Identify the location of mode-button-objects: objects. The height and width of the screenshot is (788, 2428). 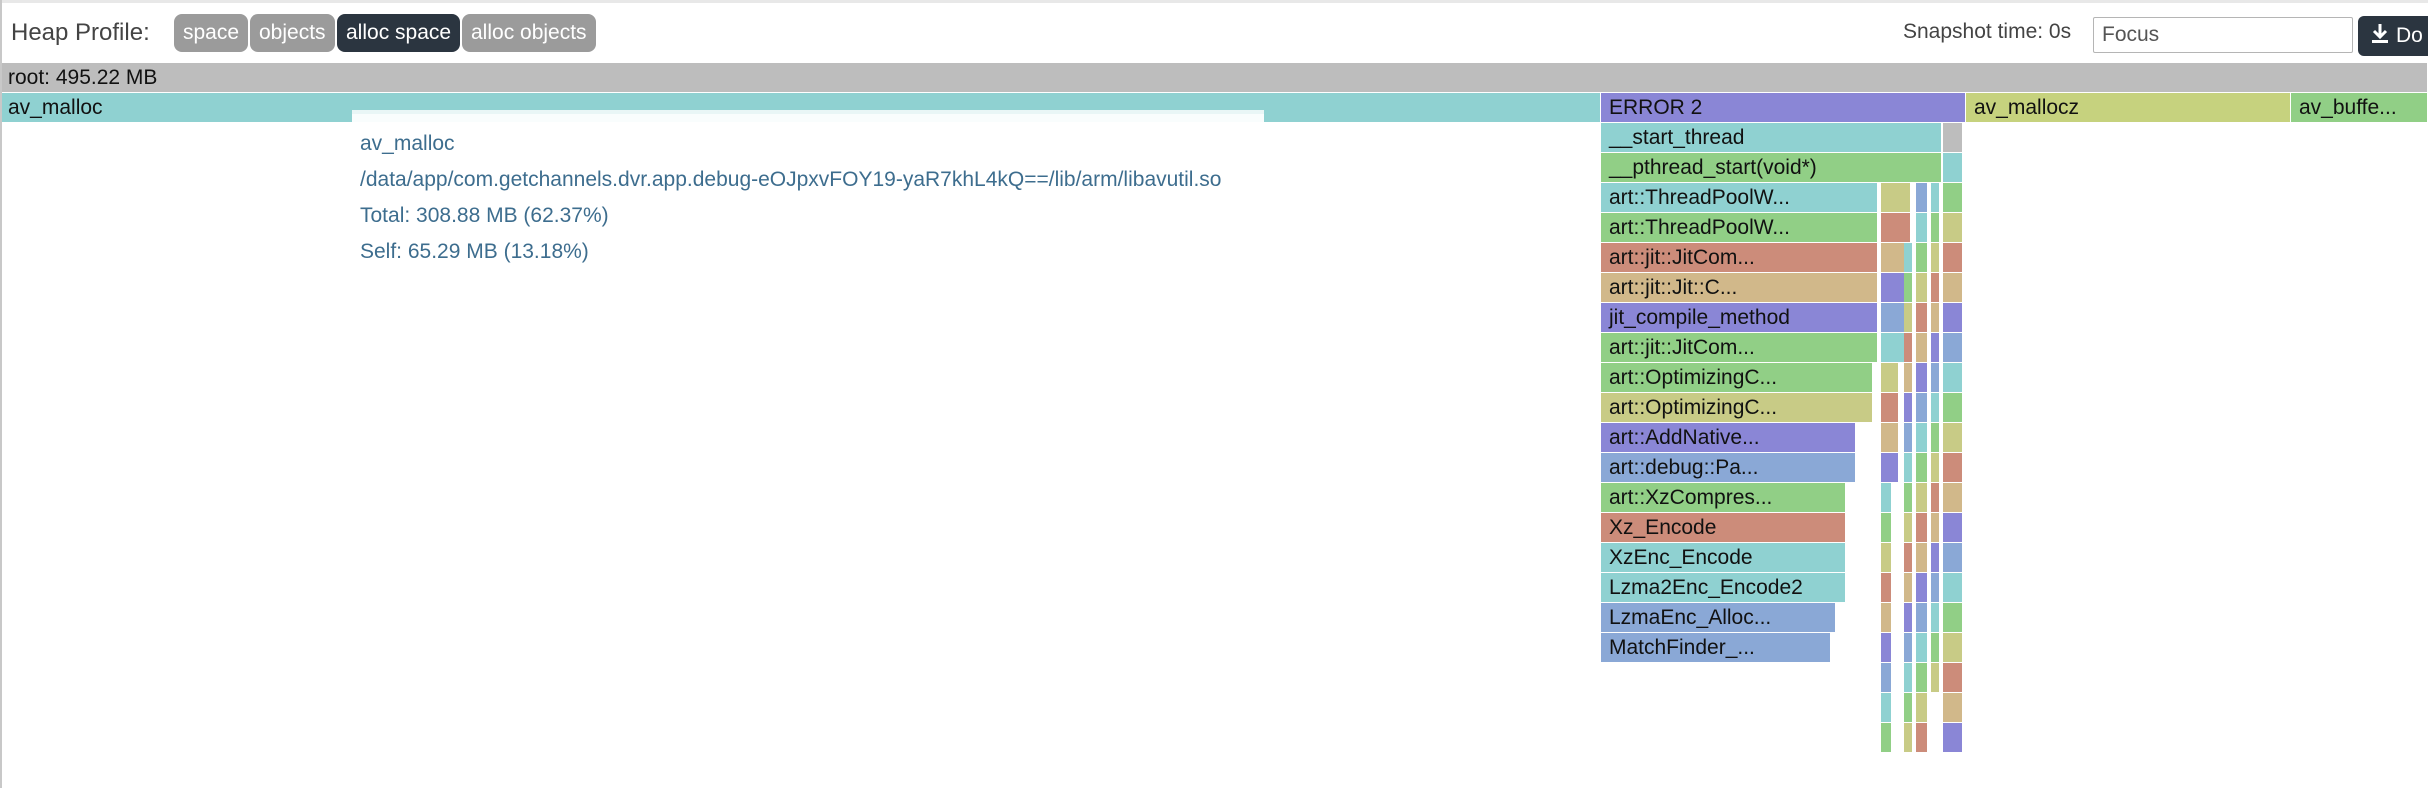
(292, 33).